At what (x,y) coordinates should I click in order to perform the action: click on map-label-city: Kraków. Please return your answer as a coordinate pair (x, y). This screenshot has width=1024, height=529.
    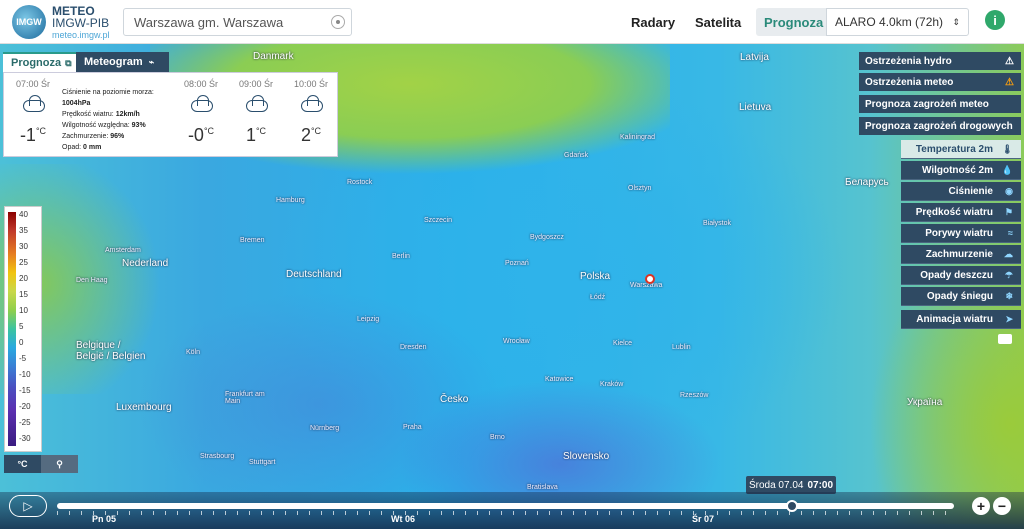
    Looking at the image, I should click on (612, 384).